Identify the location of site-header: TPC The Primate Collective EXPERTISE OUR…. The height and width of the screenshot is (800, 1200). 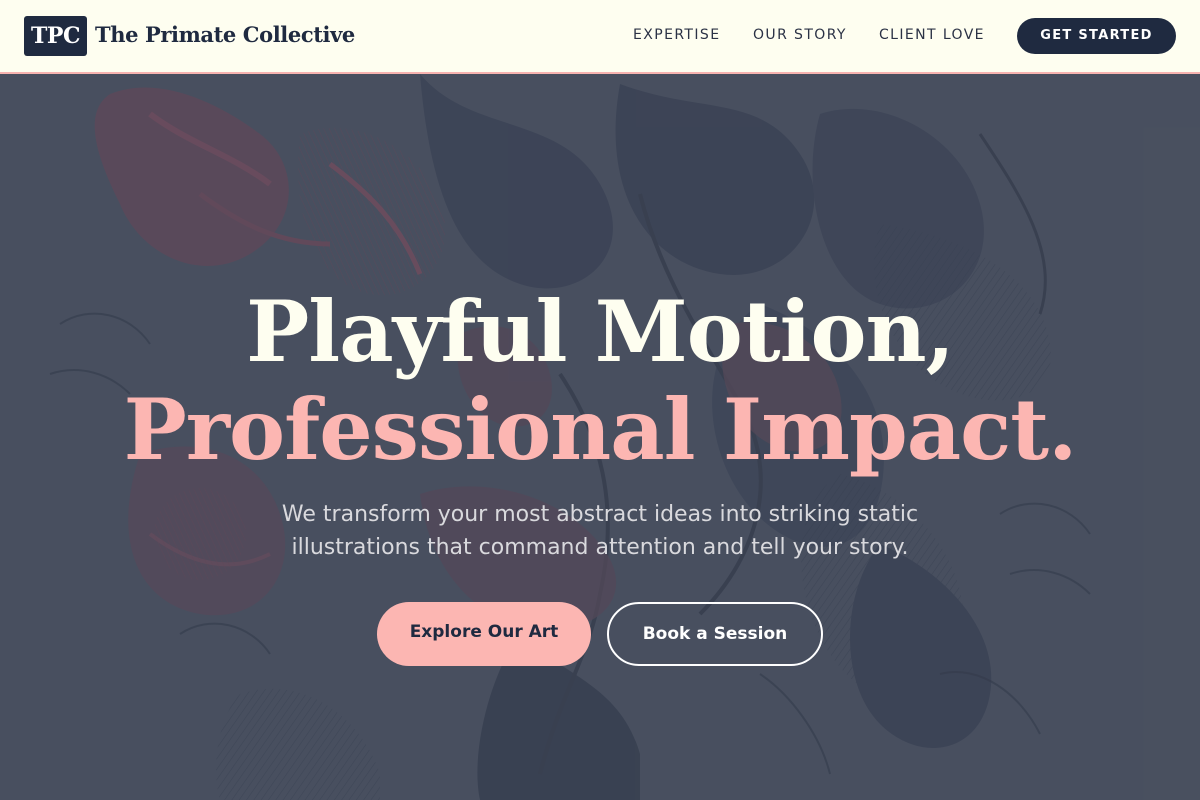
(600, 37).